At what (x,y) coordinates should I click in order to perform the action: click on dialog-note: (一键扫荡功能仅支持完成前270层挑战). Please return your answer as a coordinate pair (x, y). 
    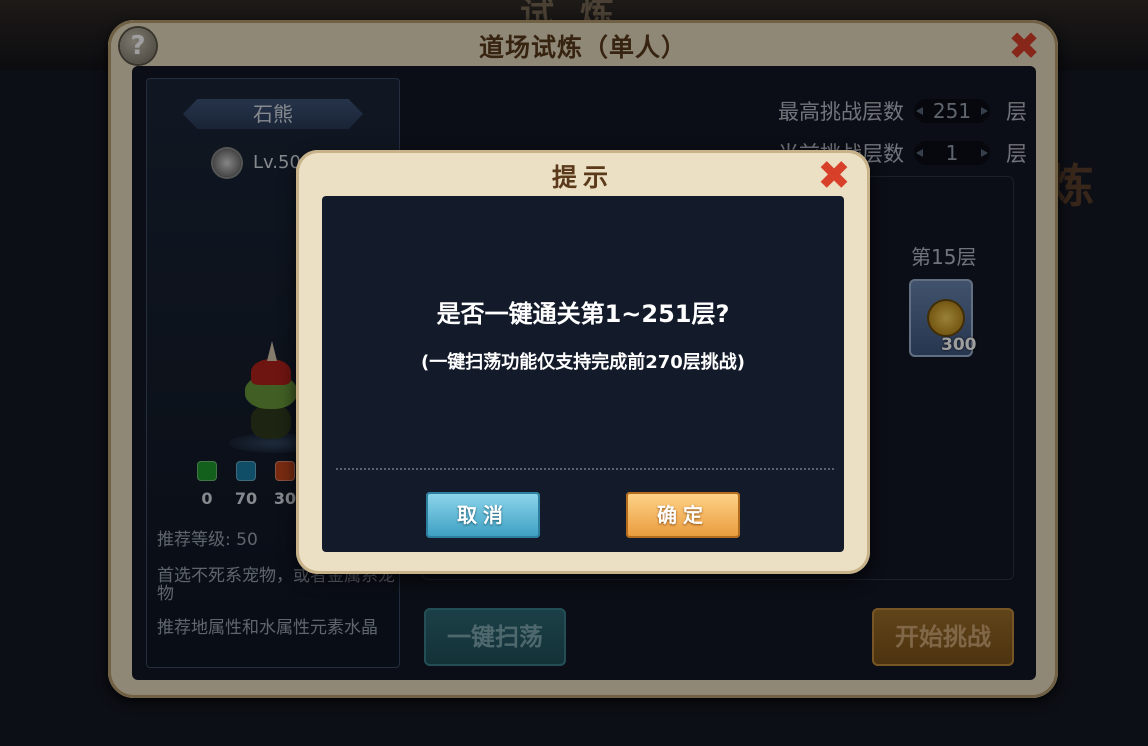
    Looking at the image, I should click on (583, 362).